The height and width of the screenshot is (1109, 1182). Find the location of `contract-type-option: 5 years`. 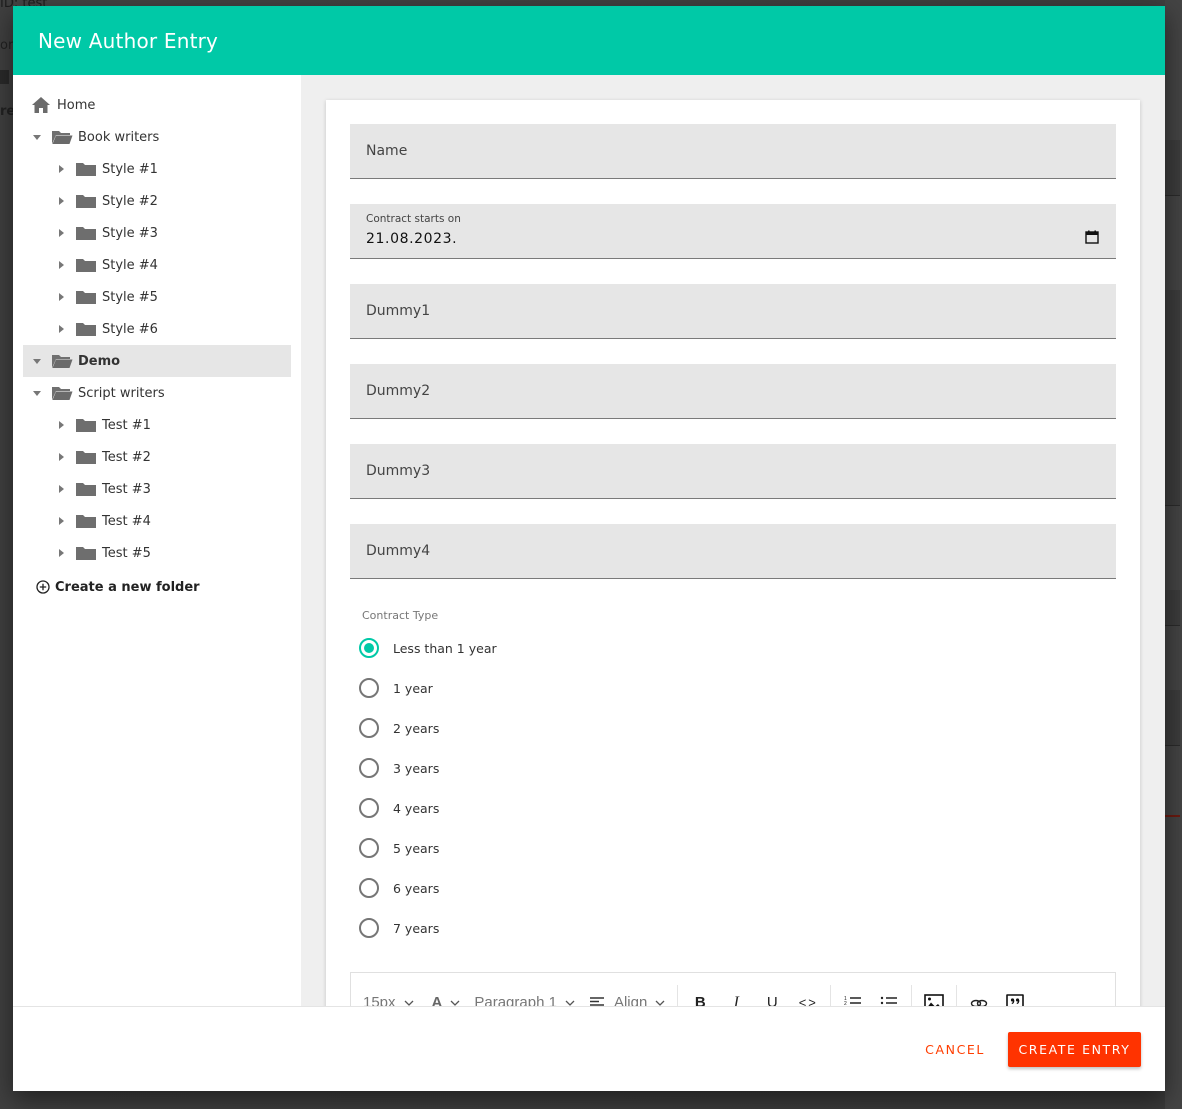

contract-type-option: 5 years is located at coordinates (399, 848).